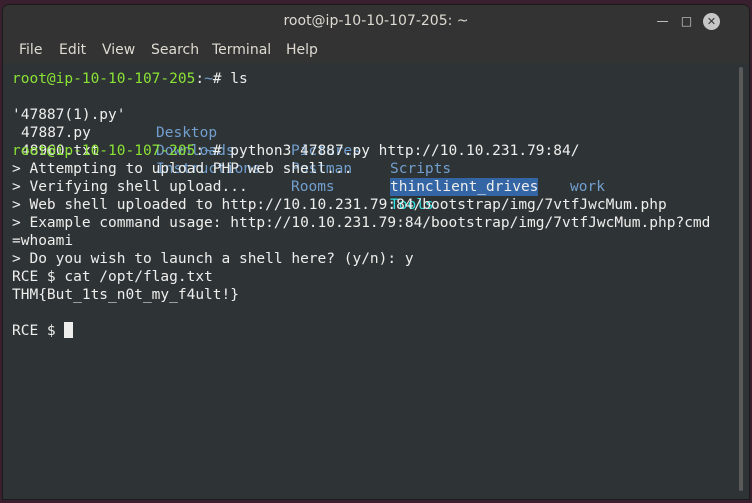 The image size is (752, 503). I want to click on command-text: # ls, so click(230, 79).